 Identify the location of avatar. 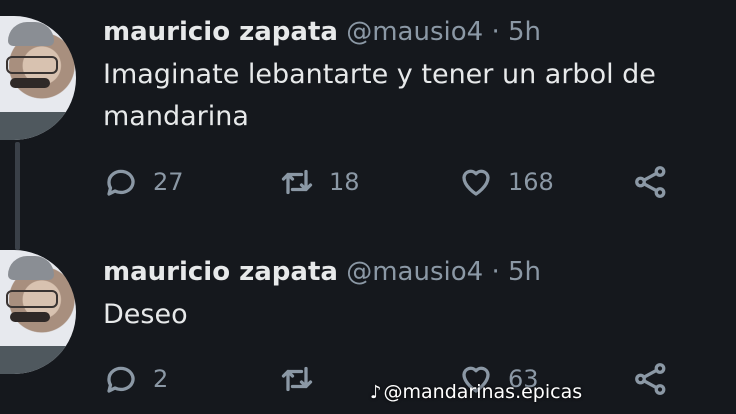
(38, 78).